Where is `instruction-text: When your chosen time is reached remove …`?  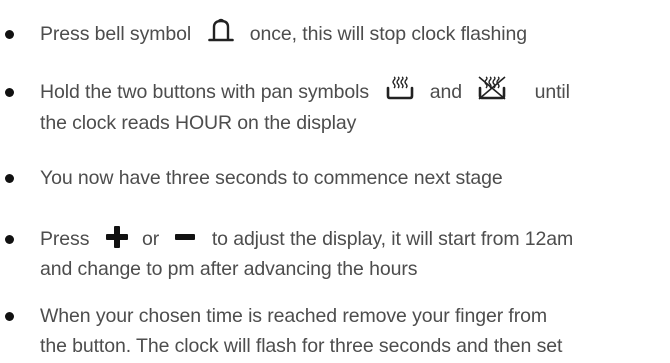
instruction-text: When your chosen time is reached remove … is located at coordinates (355, 330).